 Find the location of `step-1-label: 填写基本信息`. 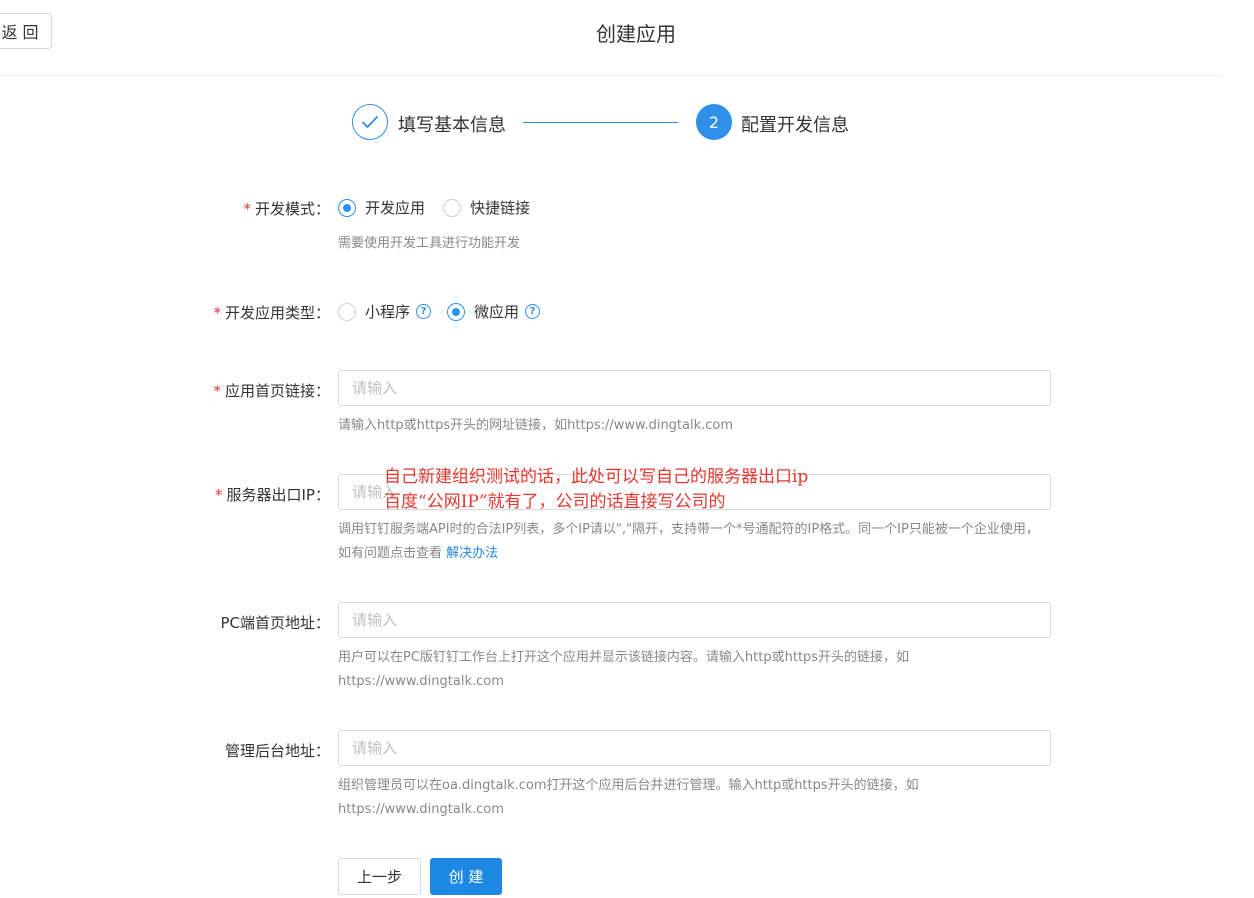

step-1-label: 填写基本信息 is located at coordinates (452, 125).